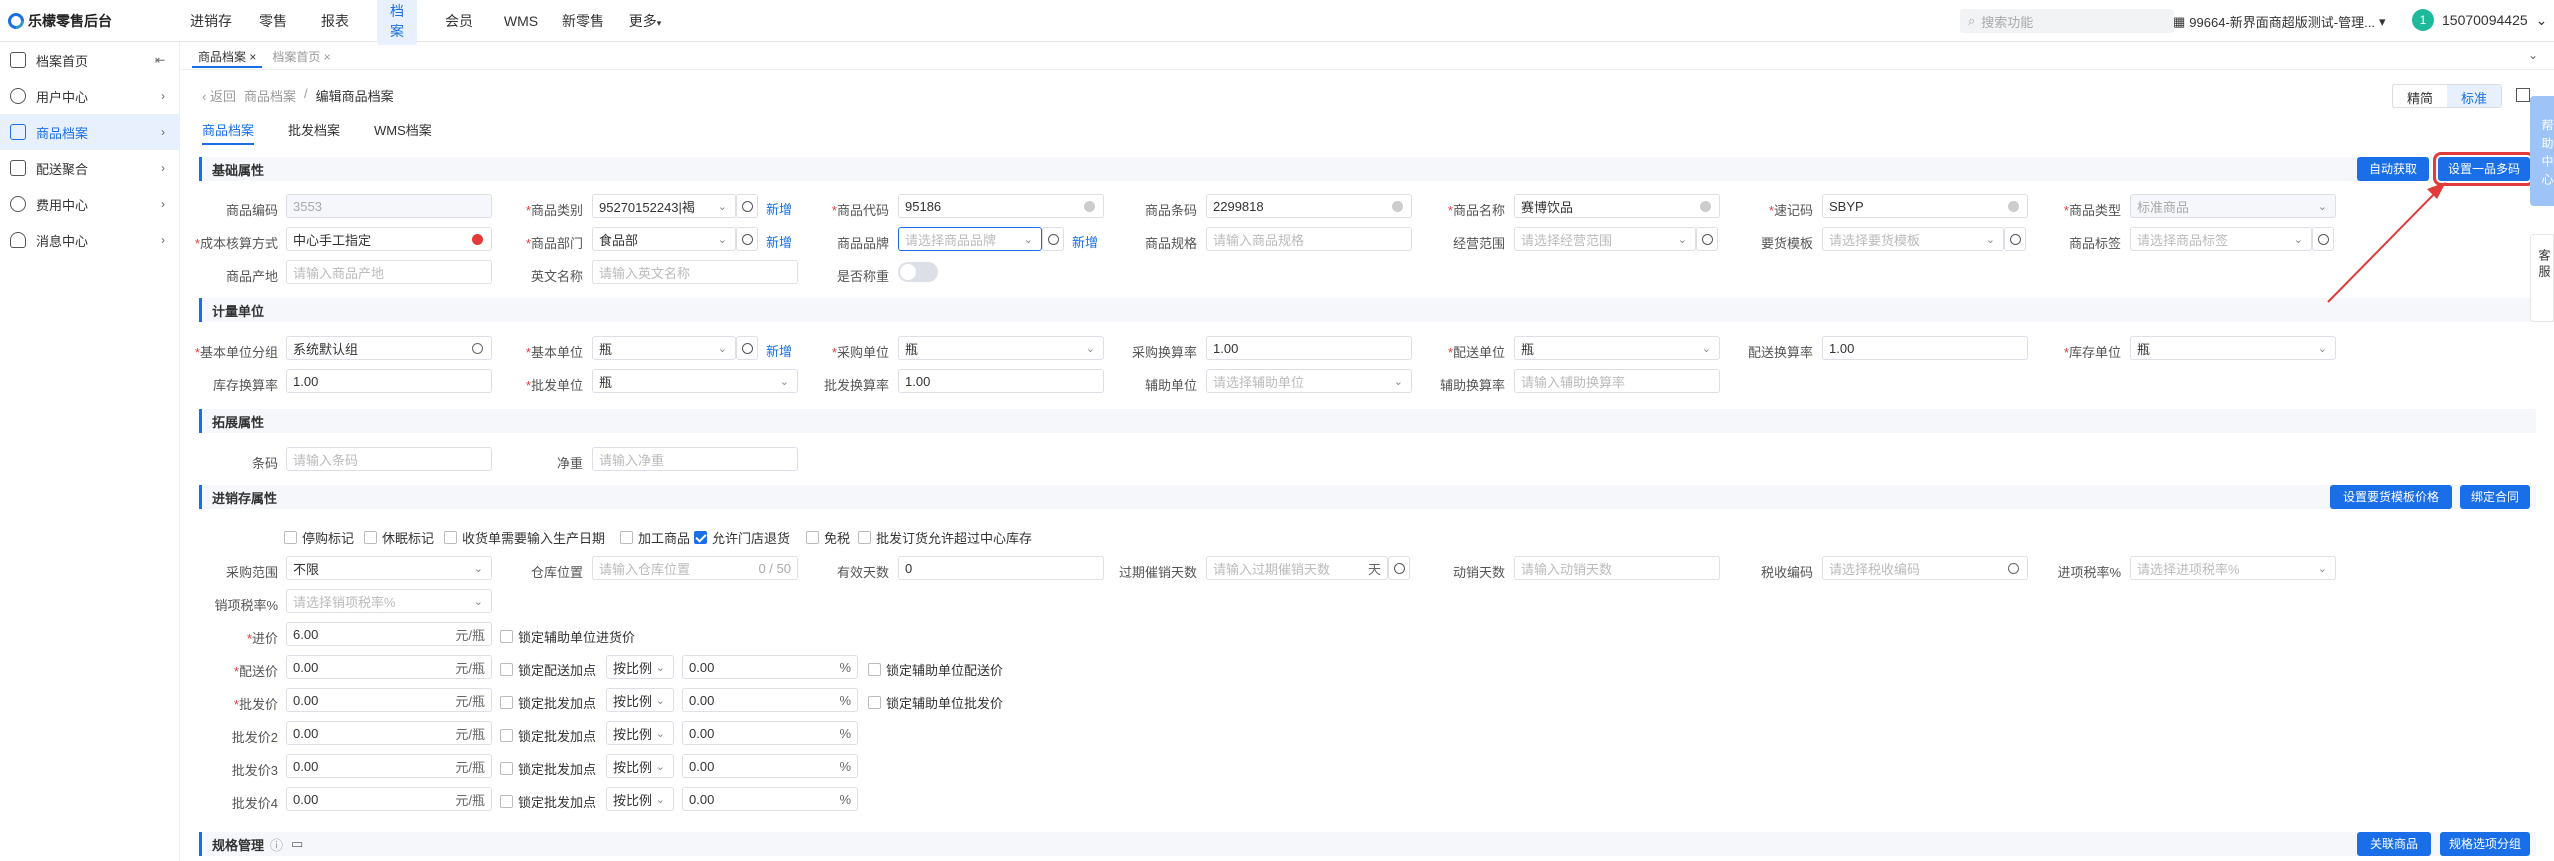  I want to click on inventory-checkbox-4: 允许门店退货, so click(742, 537).